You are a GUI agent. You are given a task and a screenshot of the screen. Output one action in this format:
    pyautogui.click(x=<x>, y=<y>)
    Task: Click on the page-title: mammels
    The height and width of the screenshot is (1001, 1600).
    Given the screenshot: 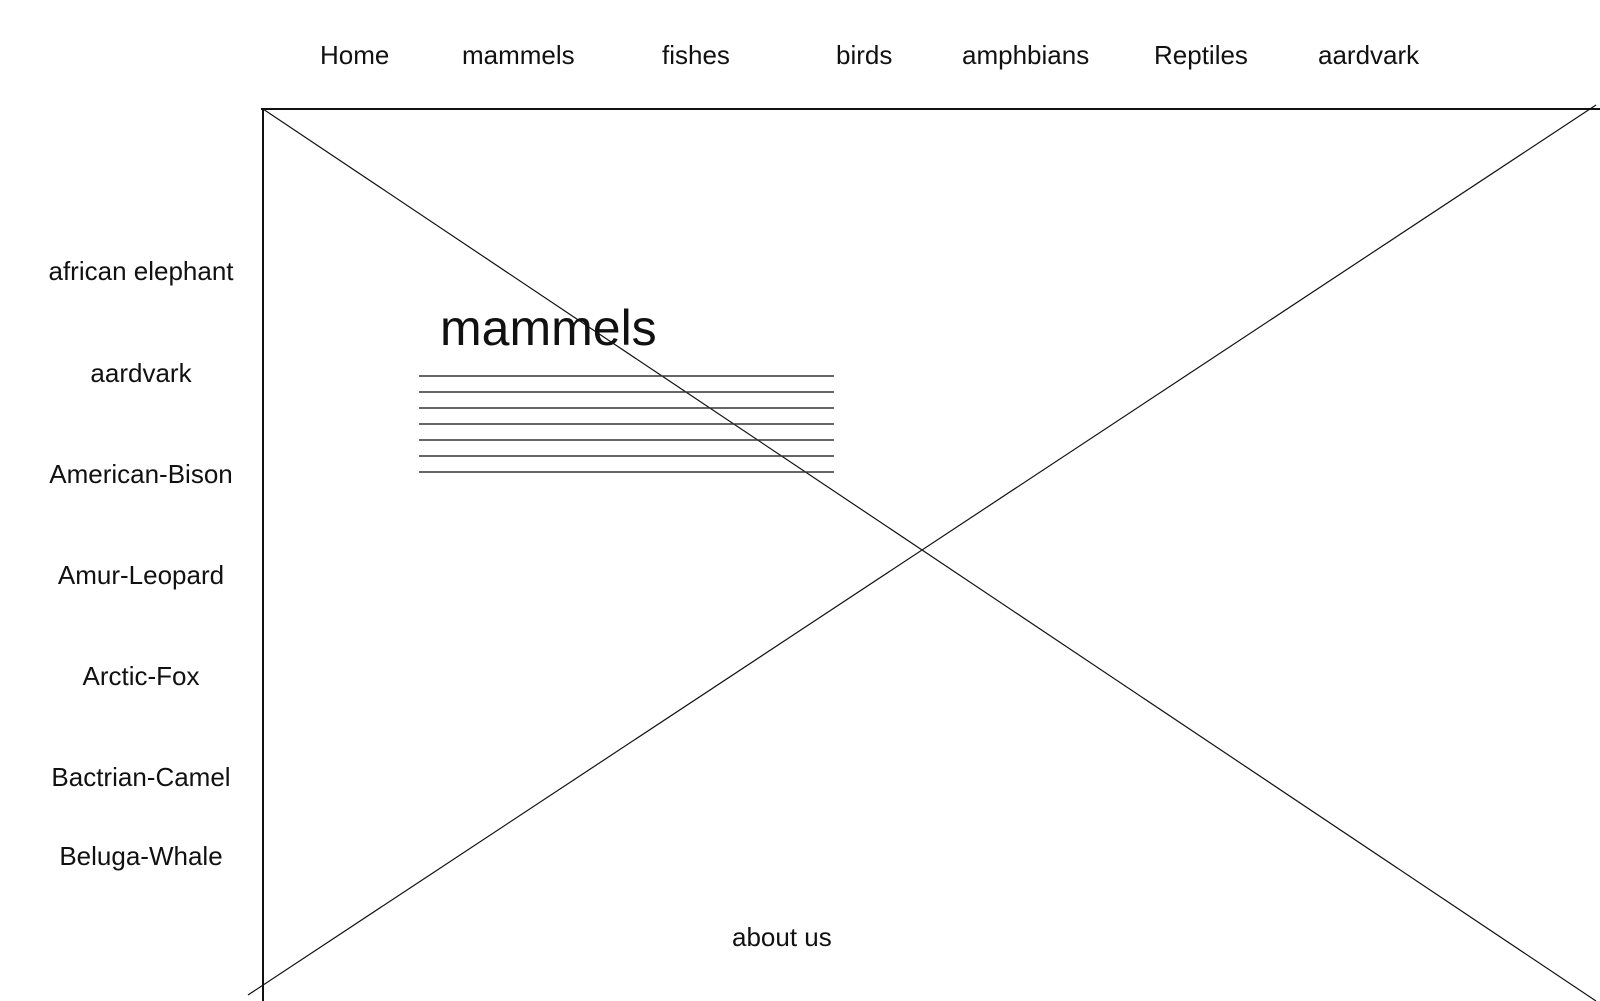 What is the action you would take?
    pyautogui.click(x=548, y=328)
    